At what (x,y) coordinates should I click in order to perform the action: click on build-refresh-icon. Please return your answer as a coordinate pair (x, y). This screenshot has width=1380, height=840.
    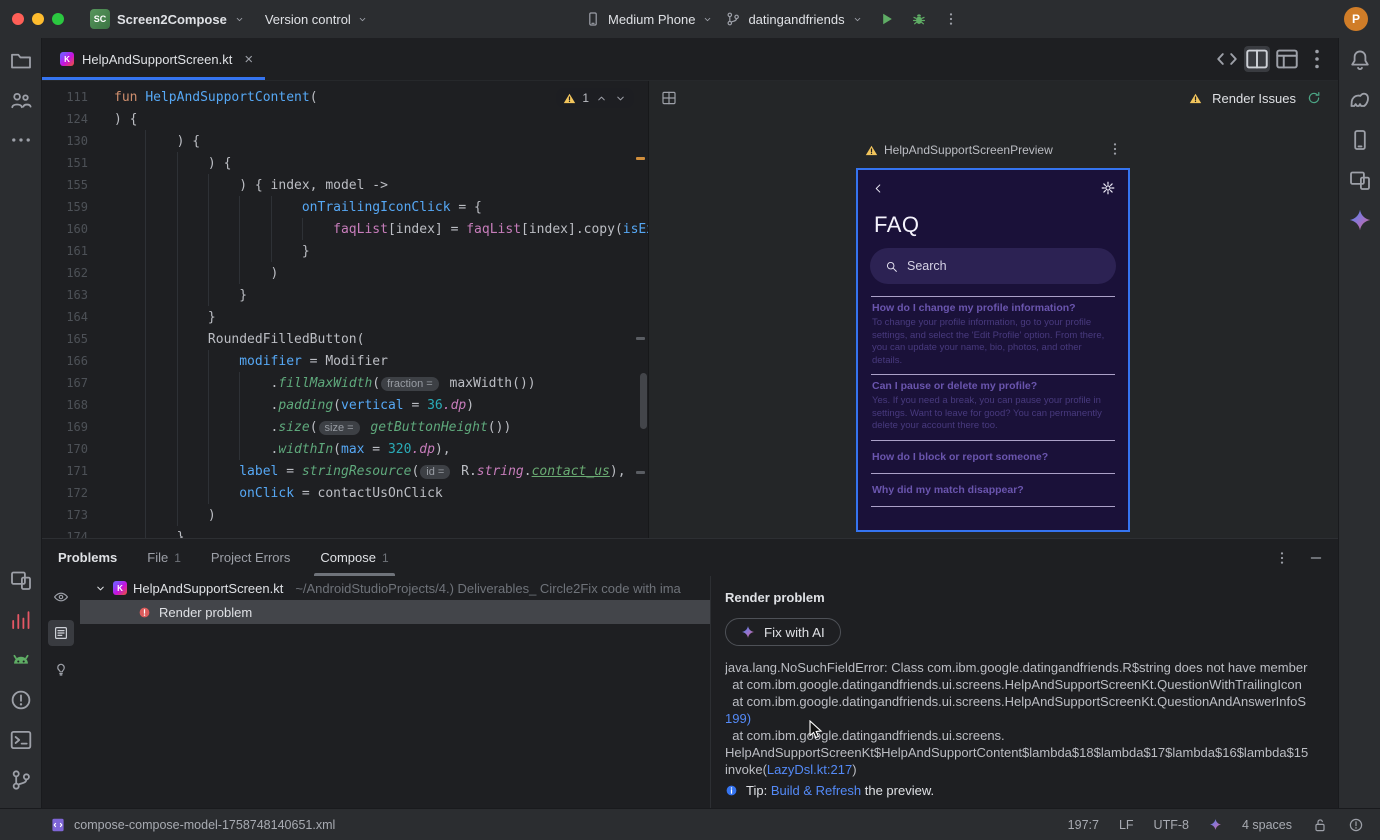
    Looking at the image, I should click on (1314, 98).